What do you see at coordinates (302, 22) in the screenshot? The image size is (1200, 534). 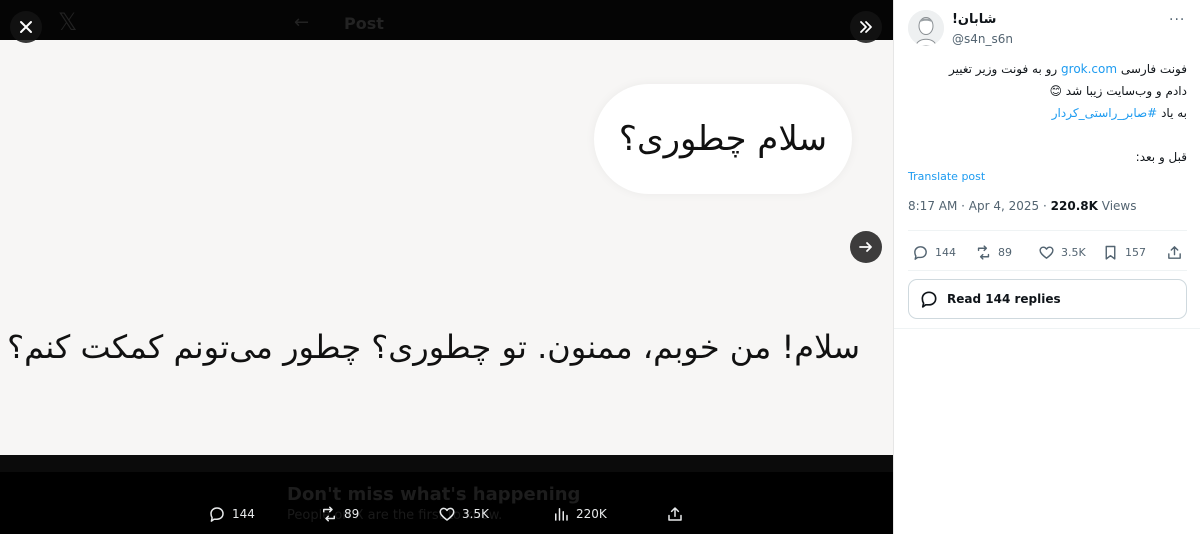 I see `back-arrow-icon: ←` at bounding box center [302, 22].